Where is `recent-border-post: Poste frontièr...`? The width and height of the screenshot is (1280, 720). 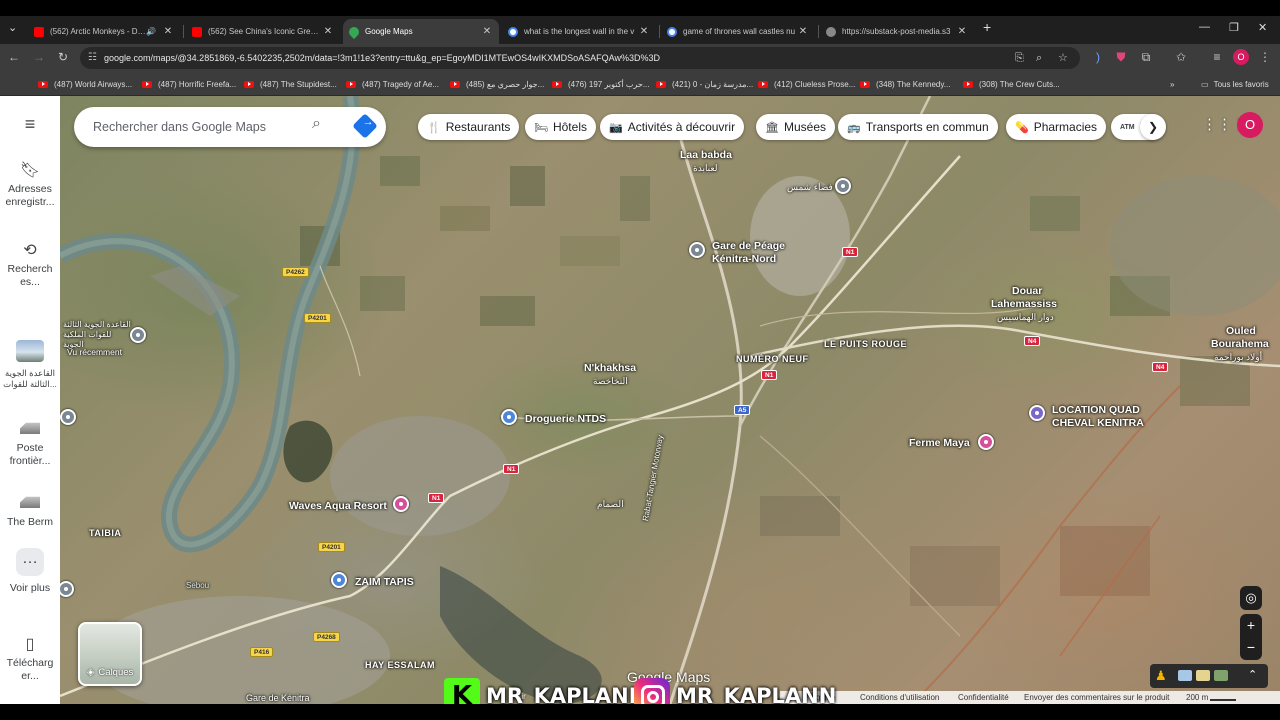 recent-border-post: Poste frontièr... is located at coordinates (30, 444).